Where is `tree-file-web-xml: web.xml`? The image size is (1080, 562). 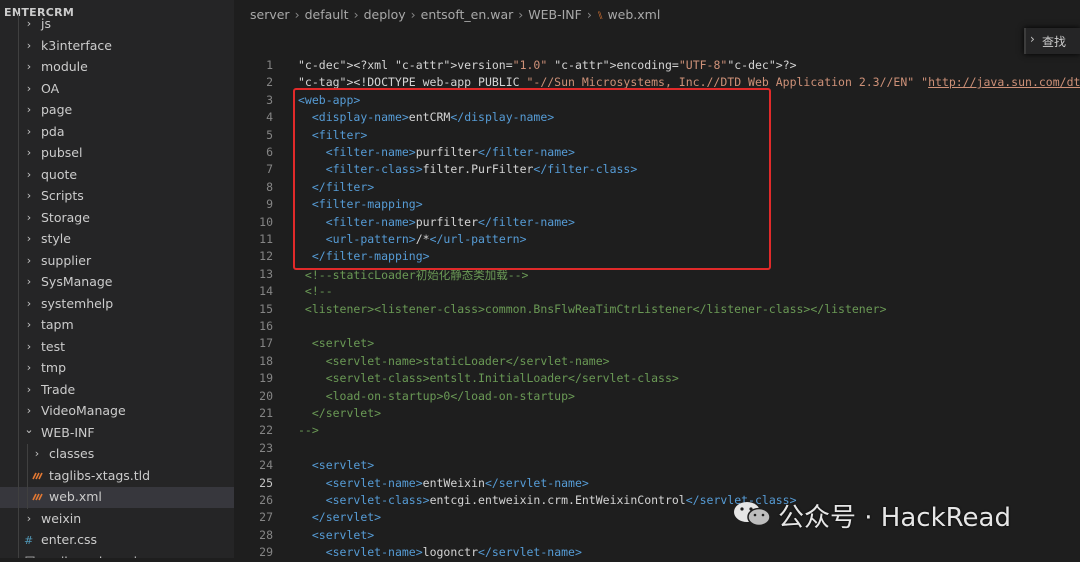 tree-file-web-xml: web.xml is located at coordinates (117, 498).